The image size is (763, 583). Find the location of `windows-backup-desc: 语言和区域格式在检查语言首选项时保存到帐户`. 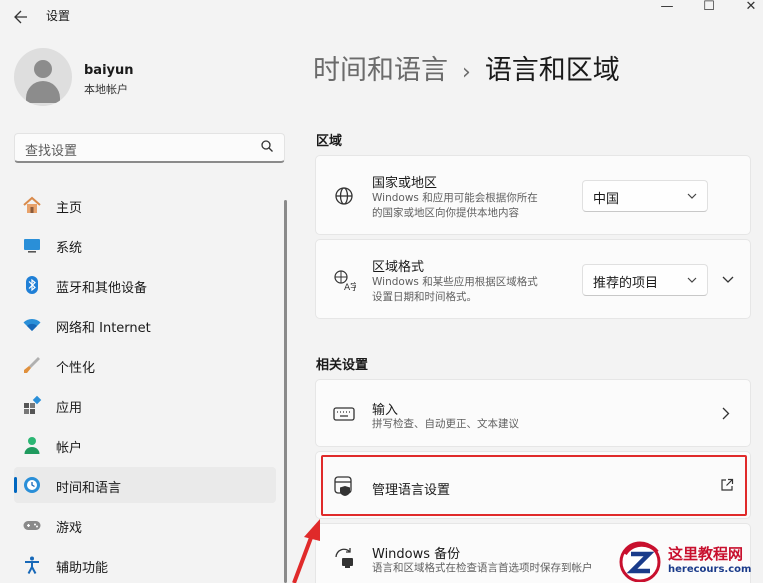

windows-backup-desc: 语言和区域格式在检查语言首选项时保存到帐户 is located at coordinates (482, 568).